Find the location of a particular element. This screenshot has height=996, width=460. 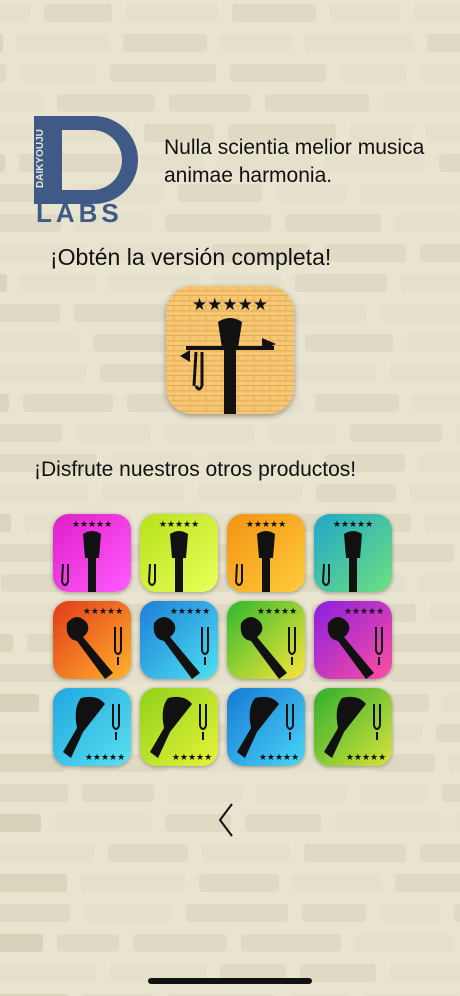

guitar-tuner-cyan-icon: ★★★★★ is located at coordinates (92, 727).